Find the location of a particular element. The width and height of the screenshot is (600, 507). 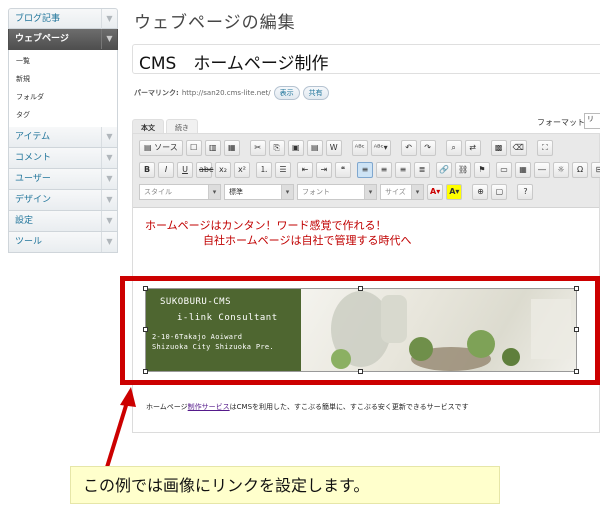

link-icon: 🔗 is located at coordinates (444, 170).